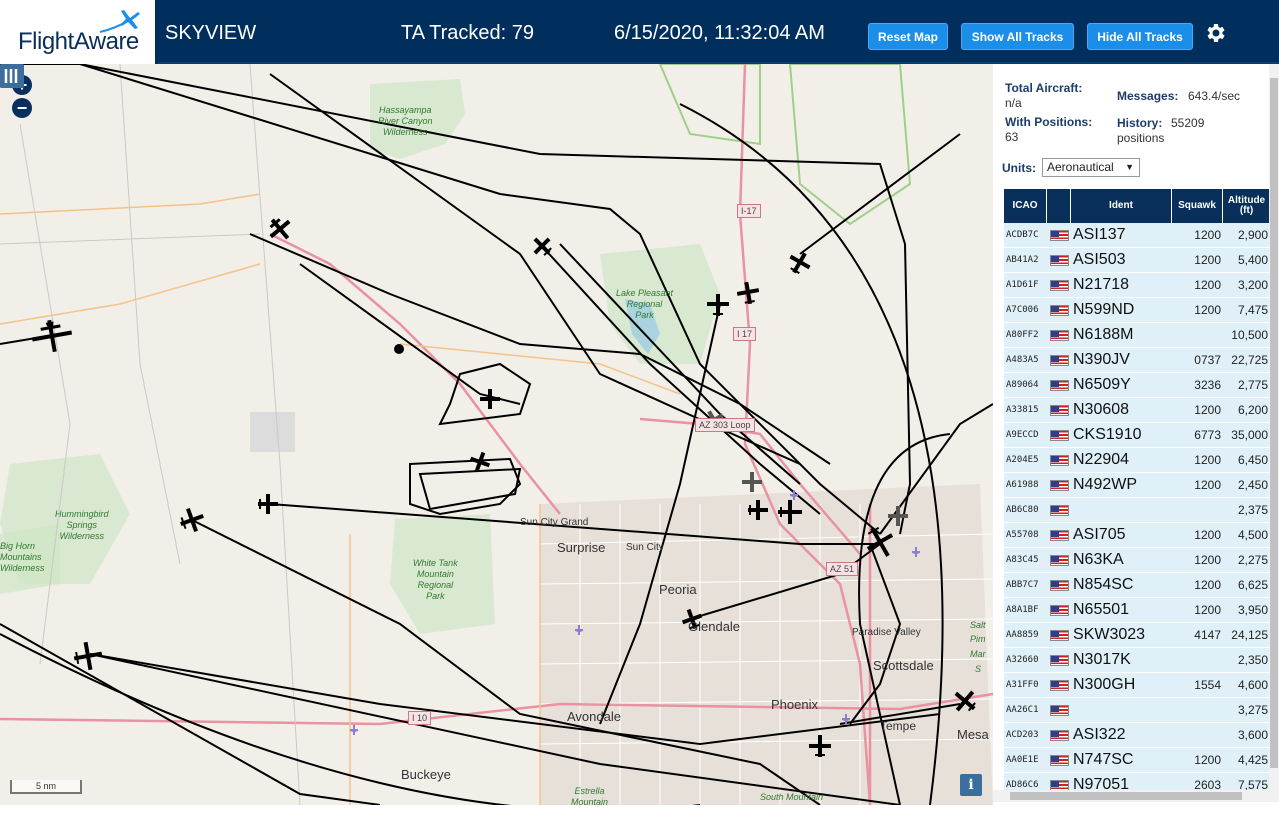 This screenshot has height=813, width=1279. I want to click on label-surprise: Surprise, so click(581, 547).